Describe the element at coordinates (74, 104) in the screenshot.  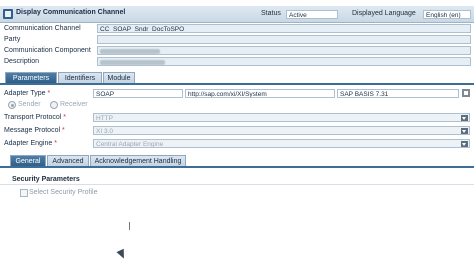
I see `receiver-label: Receiver` at that location.